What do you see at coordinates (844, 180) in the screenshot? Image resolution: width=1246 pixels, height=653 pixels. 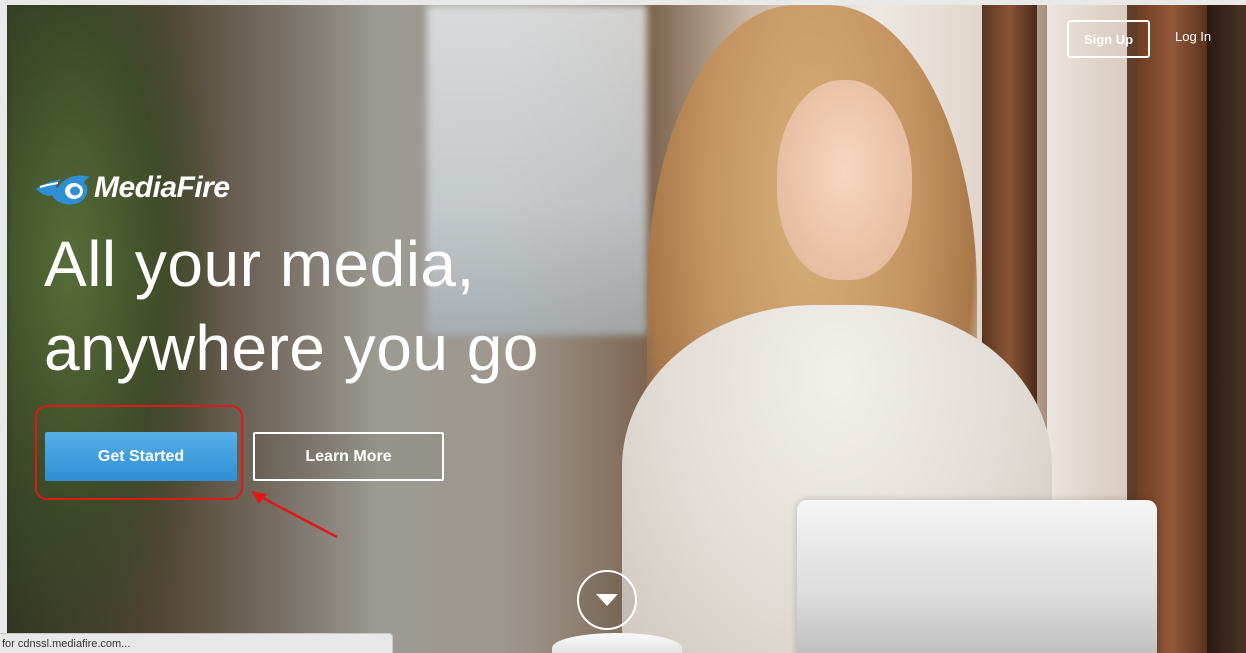 I see `hero-photo-face` at bounding box center [844, 180].